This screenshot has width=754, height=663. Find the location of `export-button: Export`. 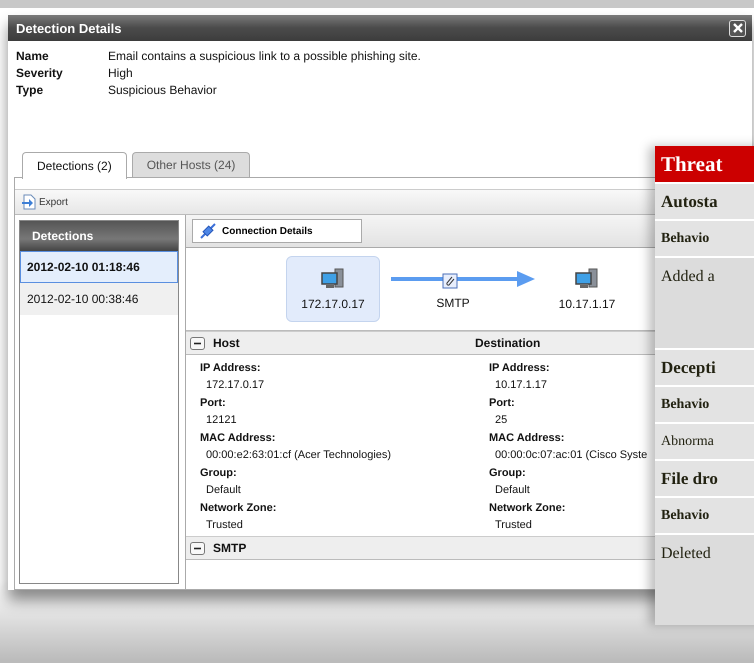

export-button: Export is located at coordinates (44, 202).